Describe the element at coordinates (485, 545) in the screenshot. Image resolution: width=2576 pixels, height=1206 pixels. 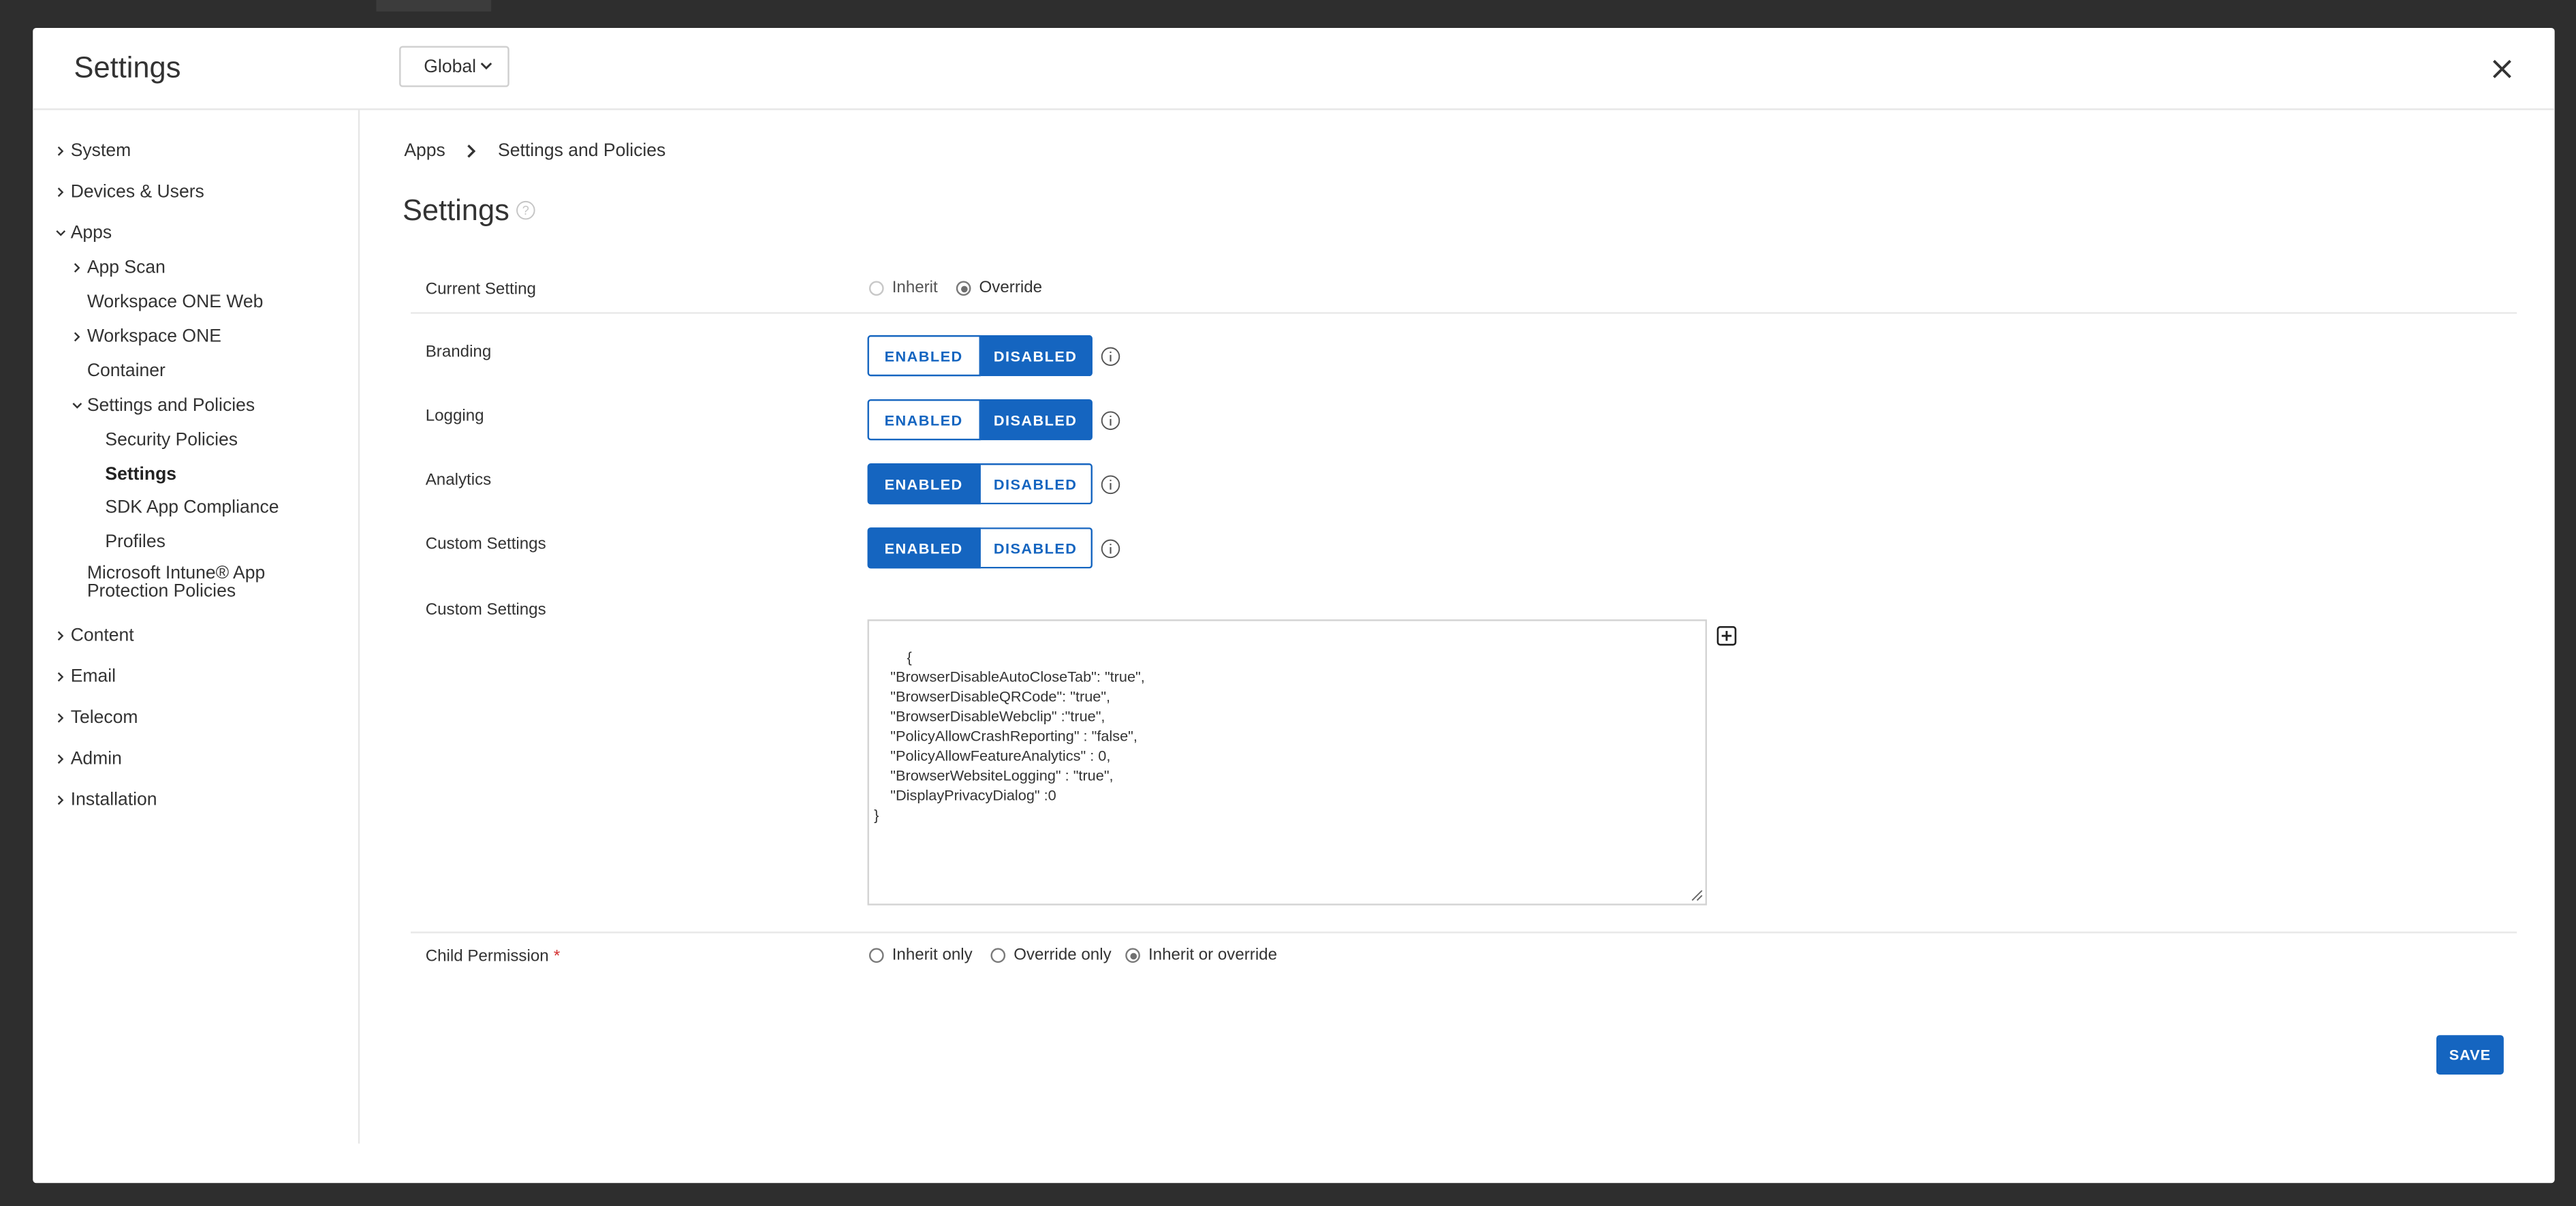
I see `custom-settings-toggle-label: Custom Settings` at that location.